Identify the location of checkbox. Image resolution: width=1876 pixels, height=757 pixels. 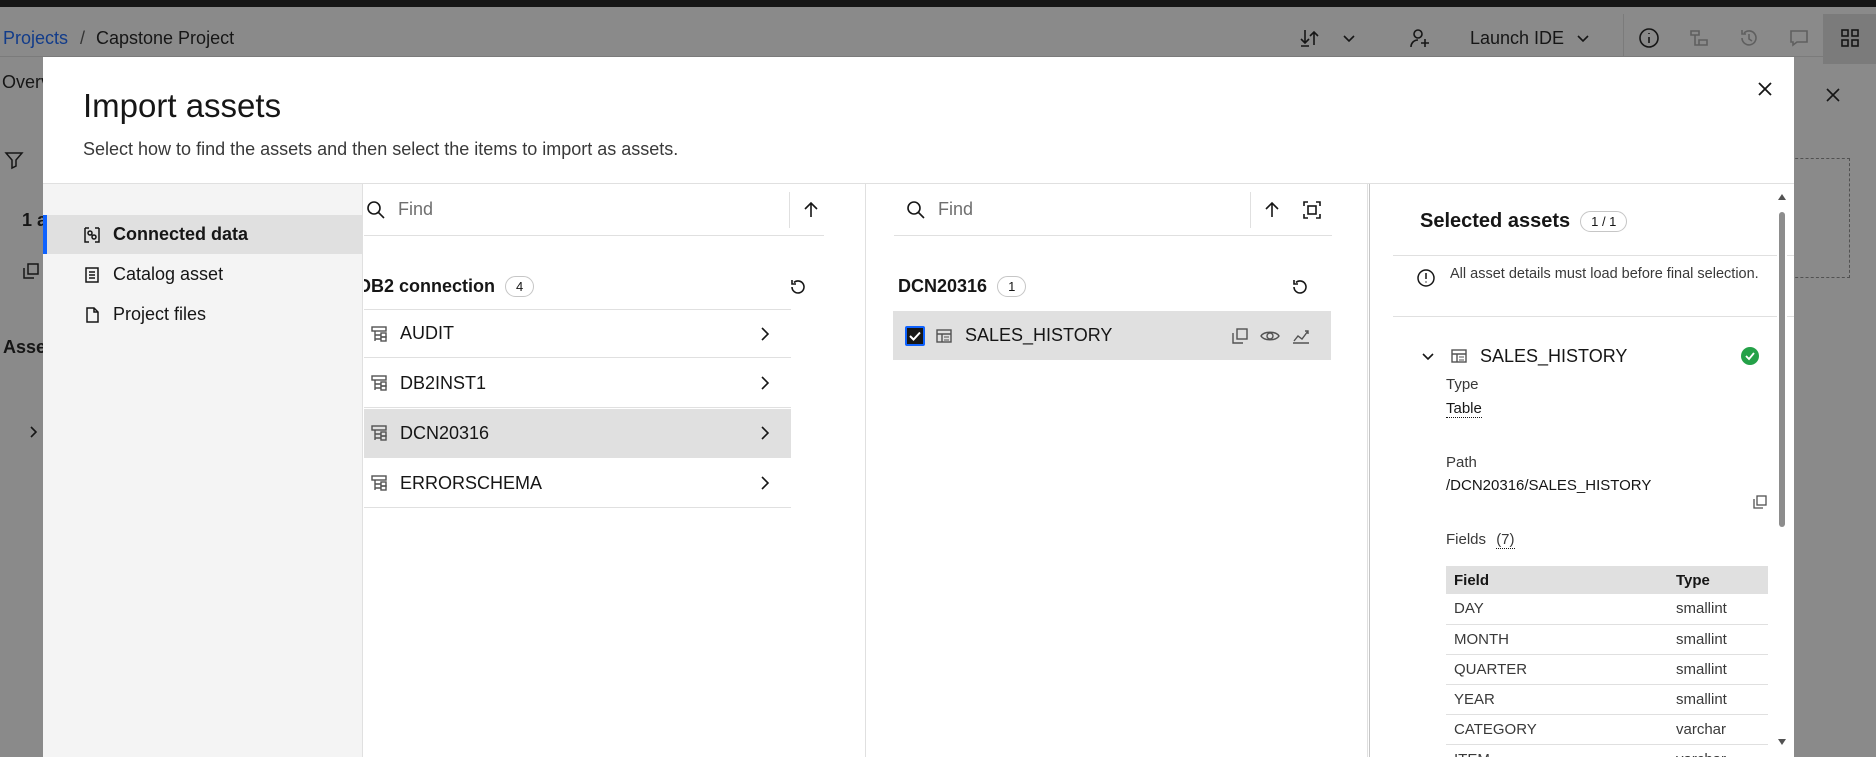
(915, 335).